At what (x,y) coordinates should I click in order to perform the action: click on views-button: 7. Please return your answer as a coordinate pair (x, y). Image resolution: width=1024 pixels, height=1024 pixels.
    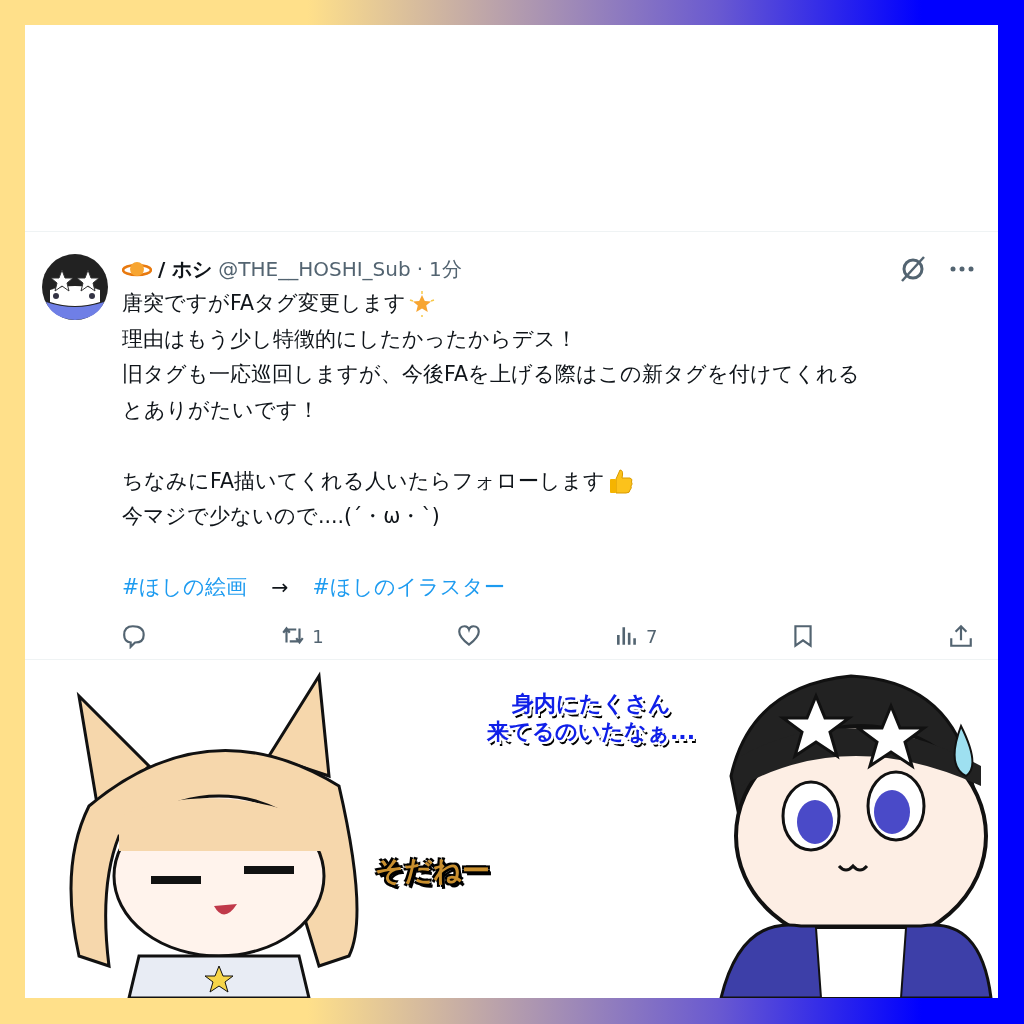
    Looking at the image, I should click on (636, 636).